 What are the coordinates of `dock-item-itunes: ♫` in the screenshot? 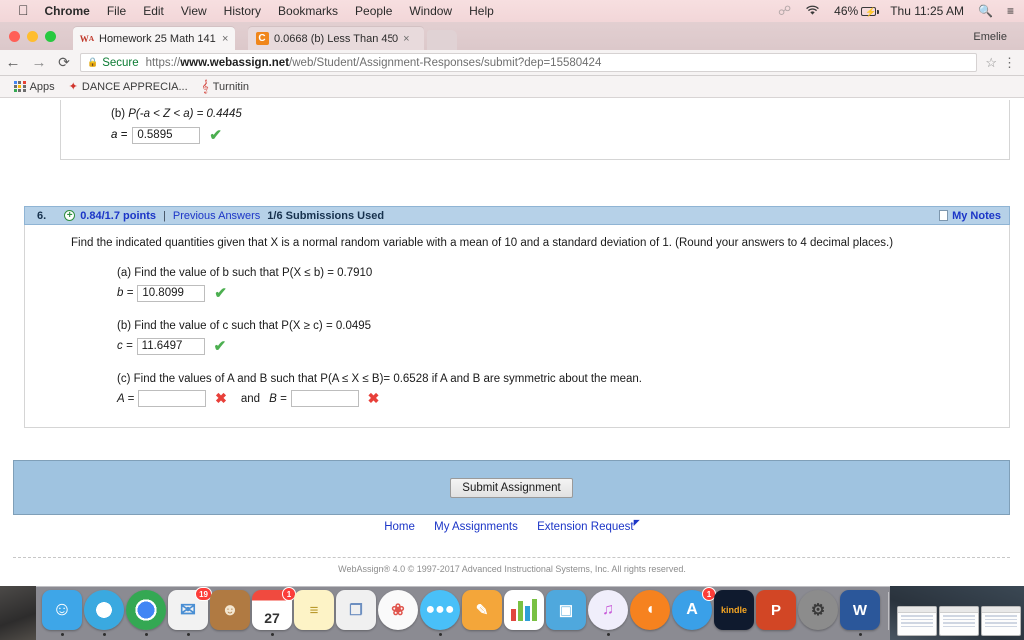 It's located at (608, 613).